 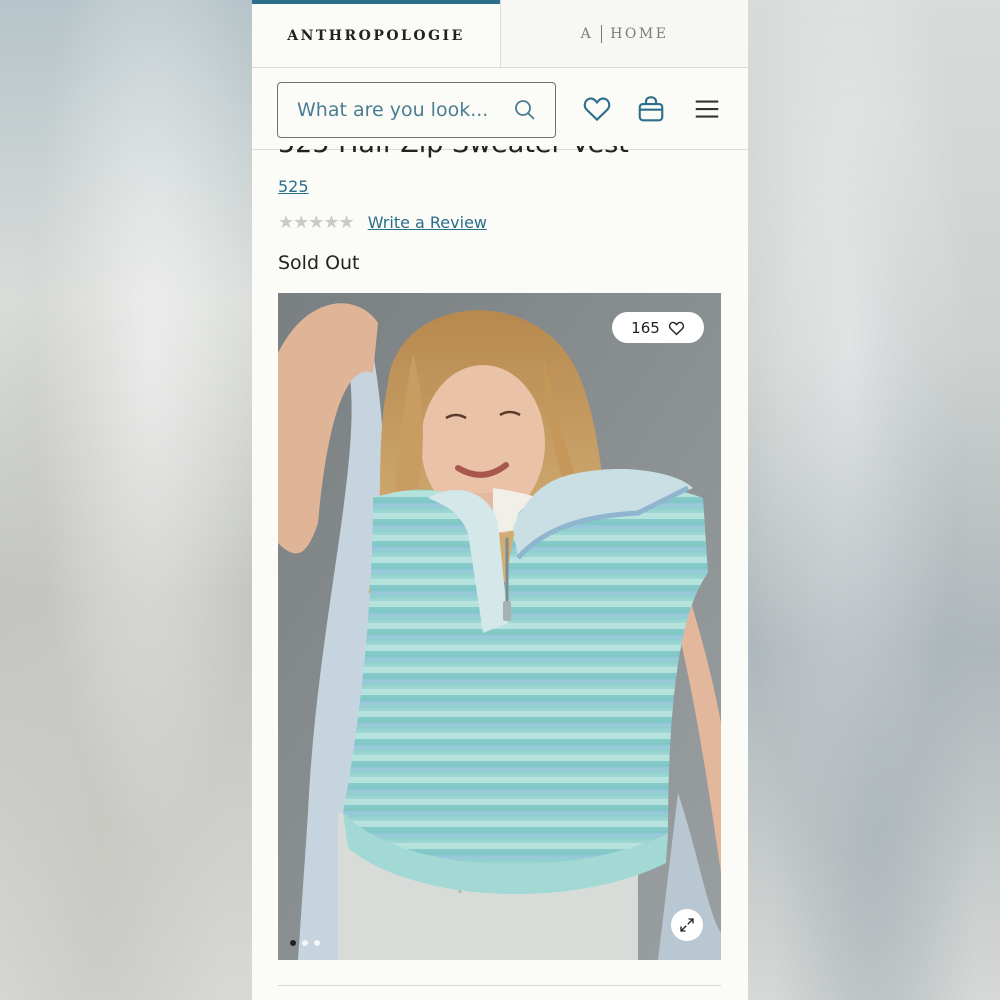 I want to click on tab-home-label: HOME, so click(x=639, y=33).